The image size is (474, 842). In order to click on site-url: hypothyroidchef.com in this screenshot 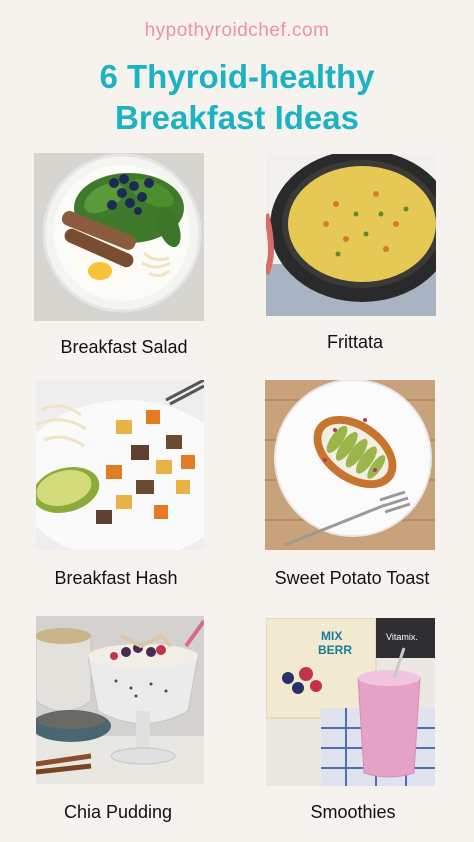, I will do `click(237, 31)`.